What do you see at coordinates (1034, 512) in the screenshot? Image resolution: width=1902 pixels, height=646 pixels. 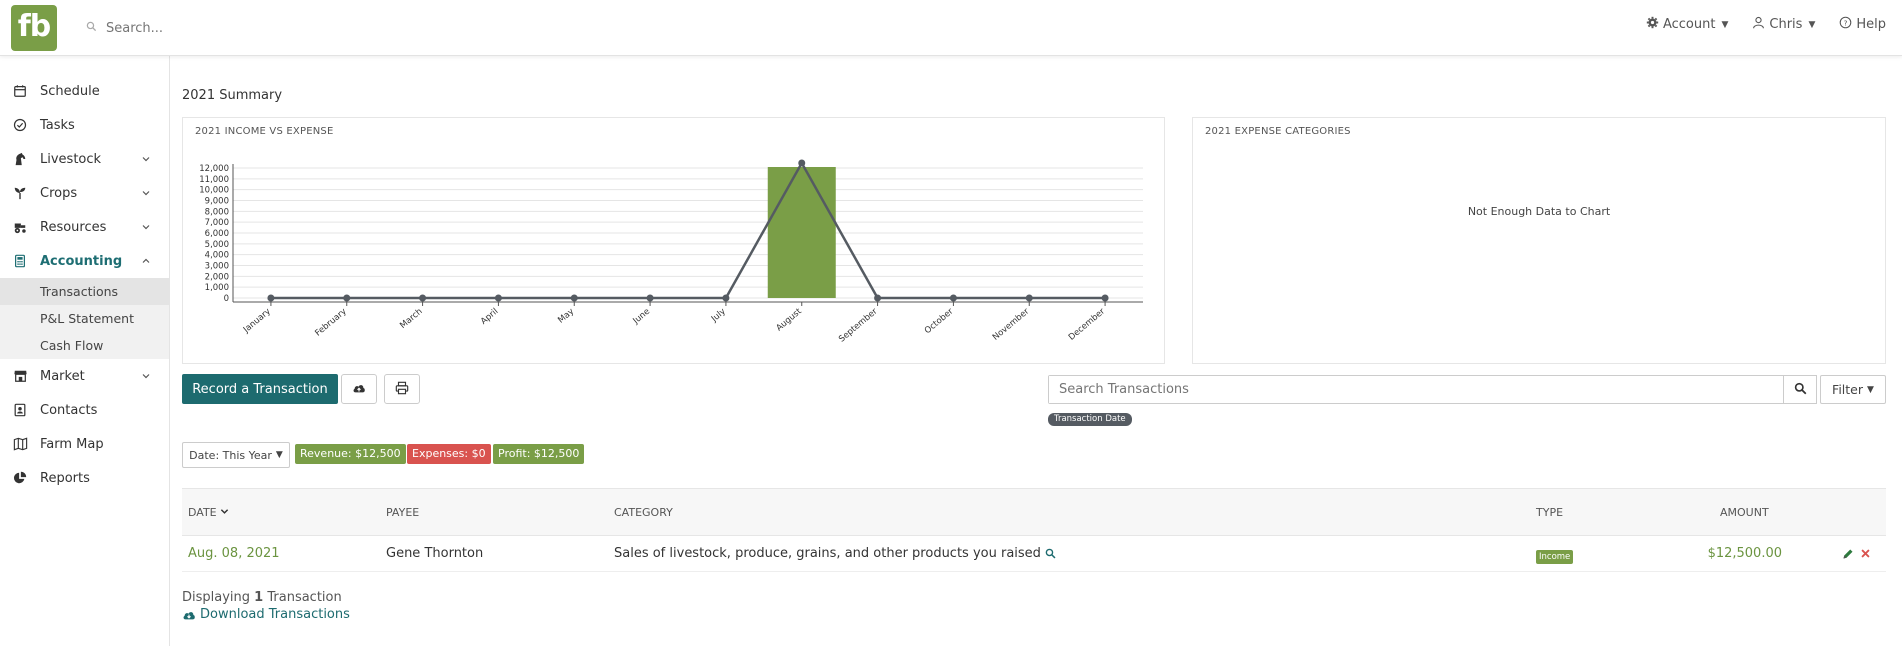 I see `table-header: DATE PAYEE CATEGORY TYPE AMOUNT` at bounding box center [1034, 512].